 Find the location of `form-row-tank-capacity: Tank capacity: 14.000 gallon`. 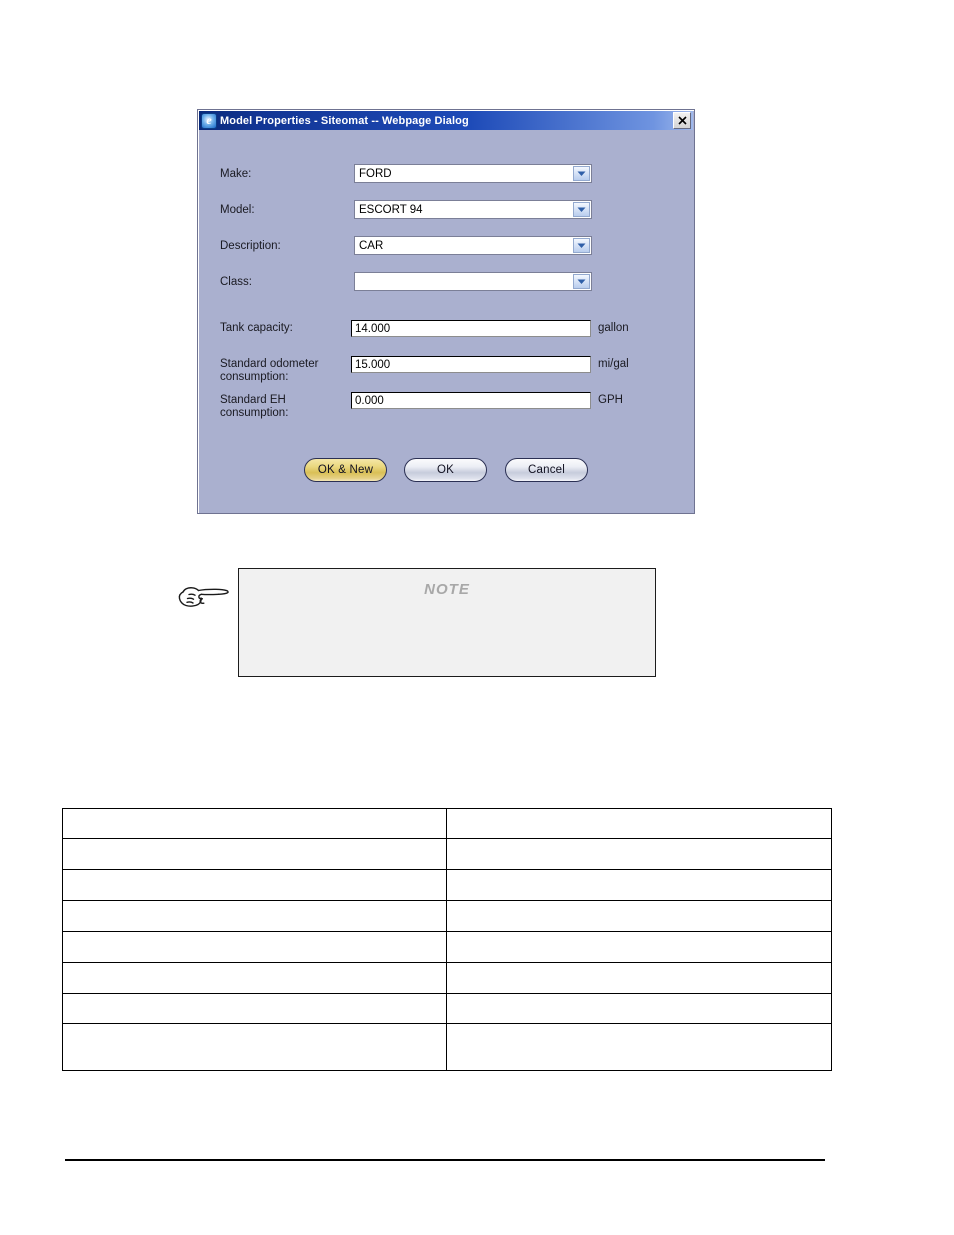

form-row-tank-capacity: Tank capacity: 14.000 gallon is located at coordinates (446, 332).